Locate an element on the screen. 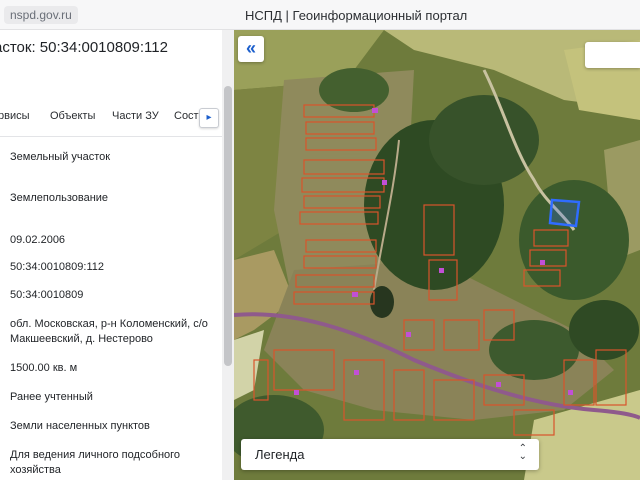 The image size is (640, 480). panel-scrollbar-thumb is located at coordinates (228, 226).